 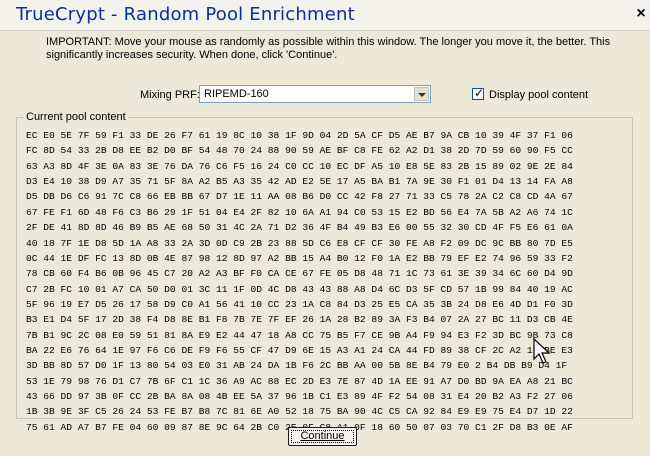 I want to click on checkmark-icon: ✓, so click(x=479, y=93).